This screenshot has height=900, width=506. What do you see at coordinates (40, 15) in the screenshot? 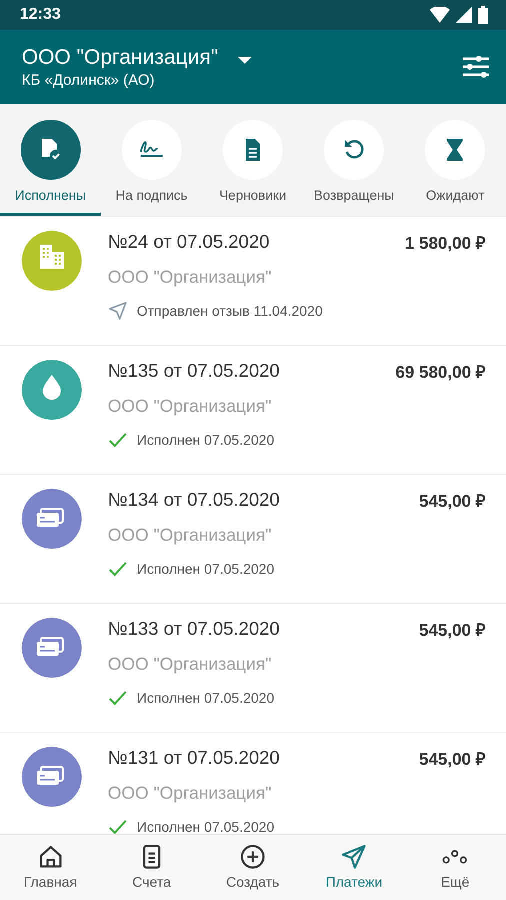
I see `status-time: 12:33` at bounding box center [40, 15].